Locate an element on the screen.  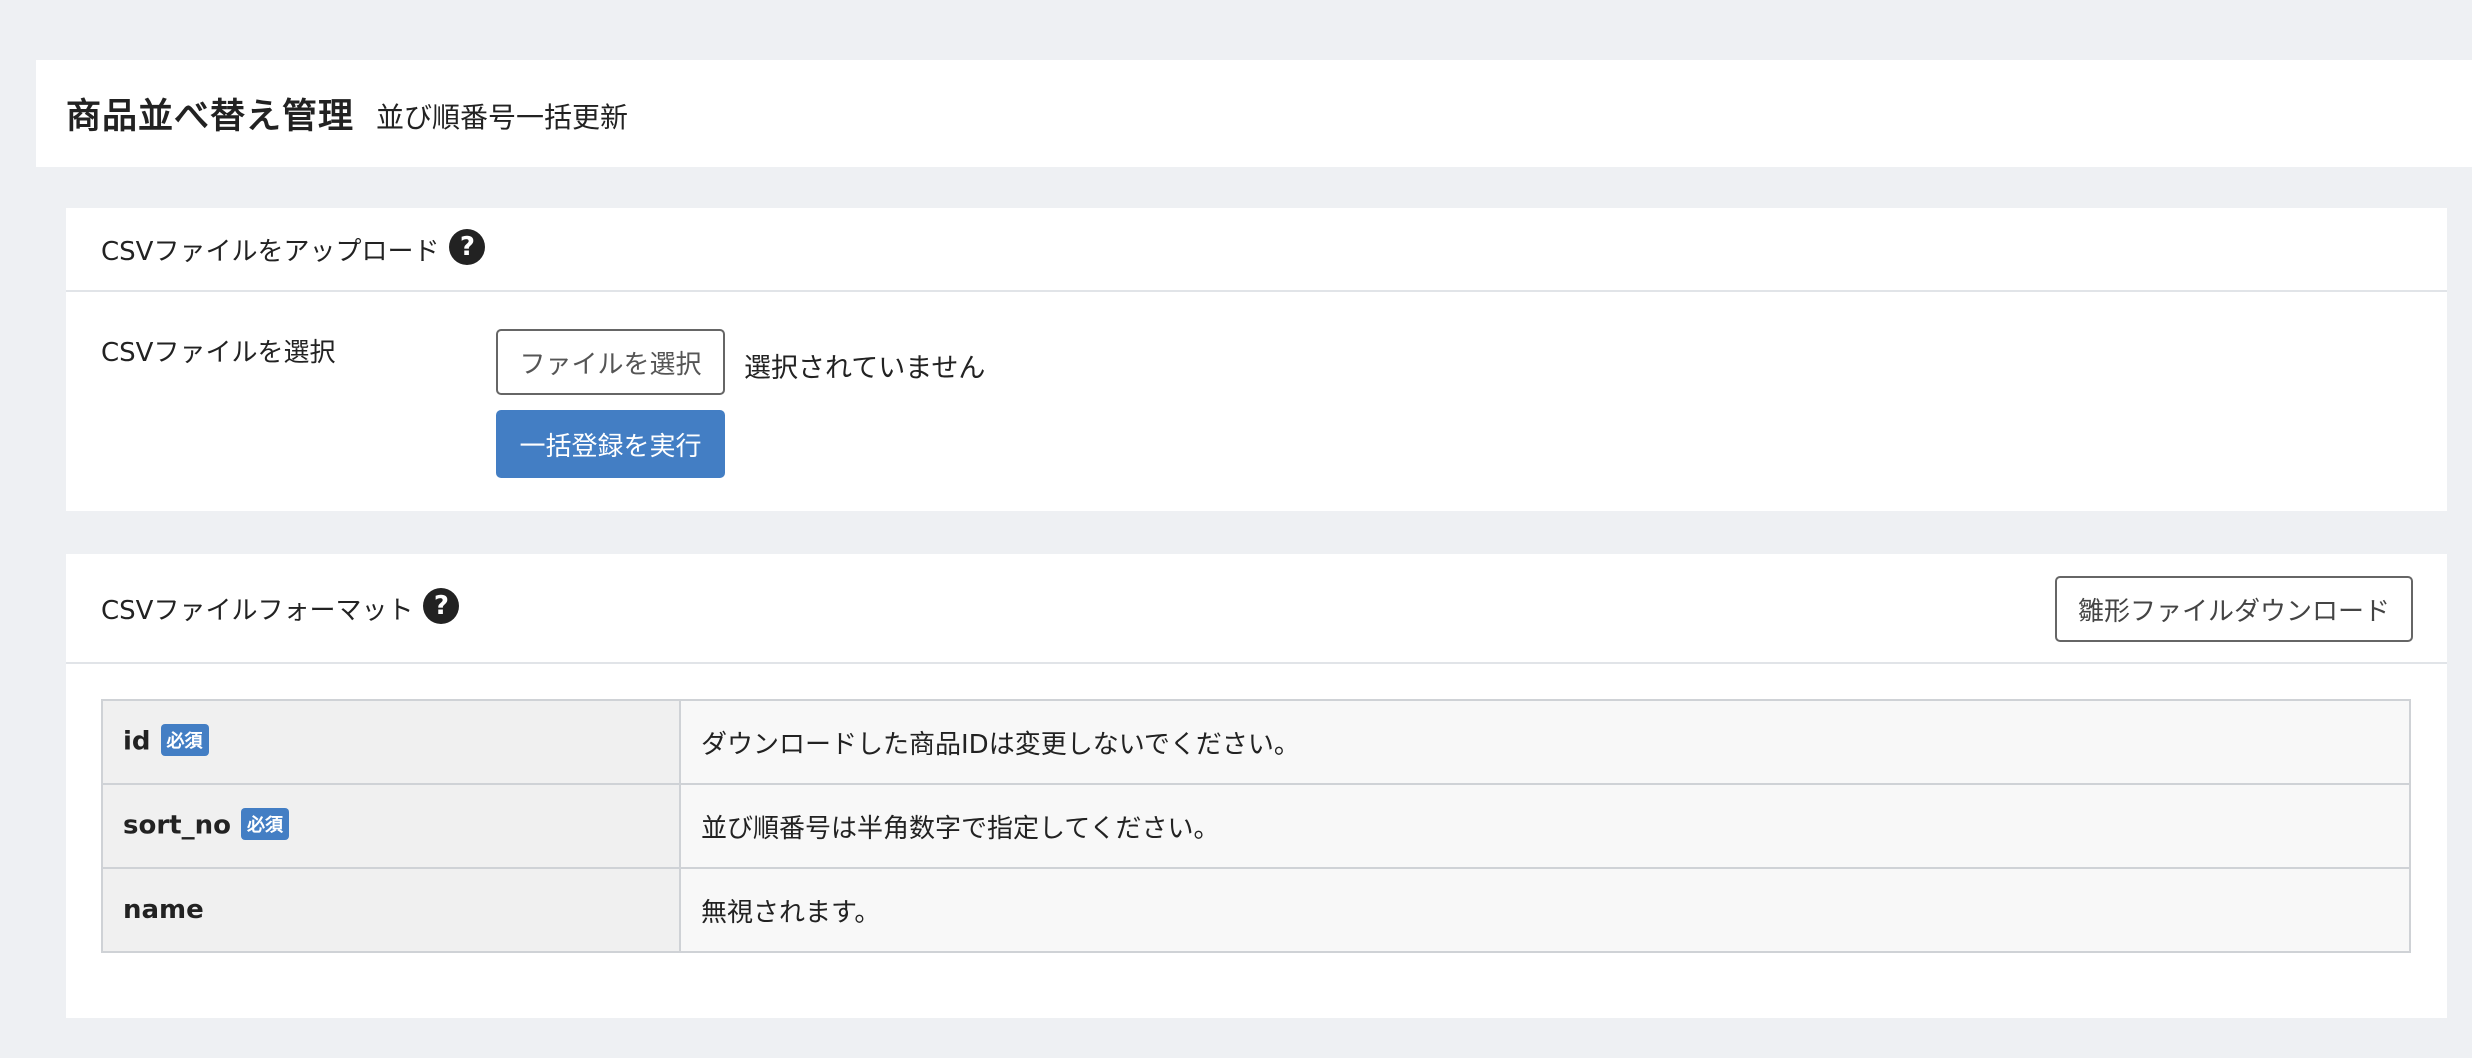
table-row: sort_no 必須 並び順番号は半角数字で指定してください。 is located at coordinates (1256, 826).